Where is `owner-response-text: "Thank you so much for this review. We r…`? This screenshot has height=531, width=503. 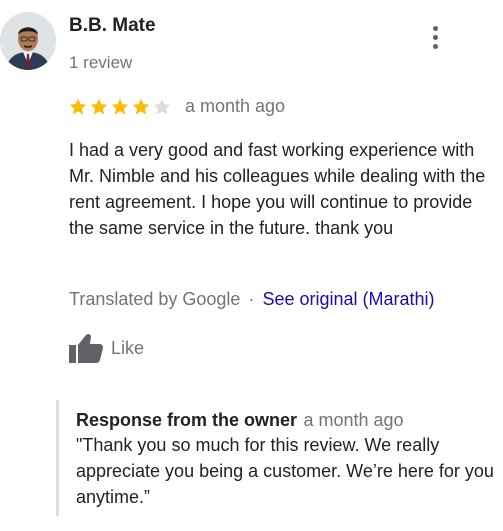
owner-response-text: "Thank you so much for this review. We r… is located at coordinates (285, 471).